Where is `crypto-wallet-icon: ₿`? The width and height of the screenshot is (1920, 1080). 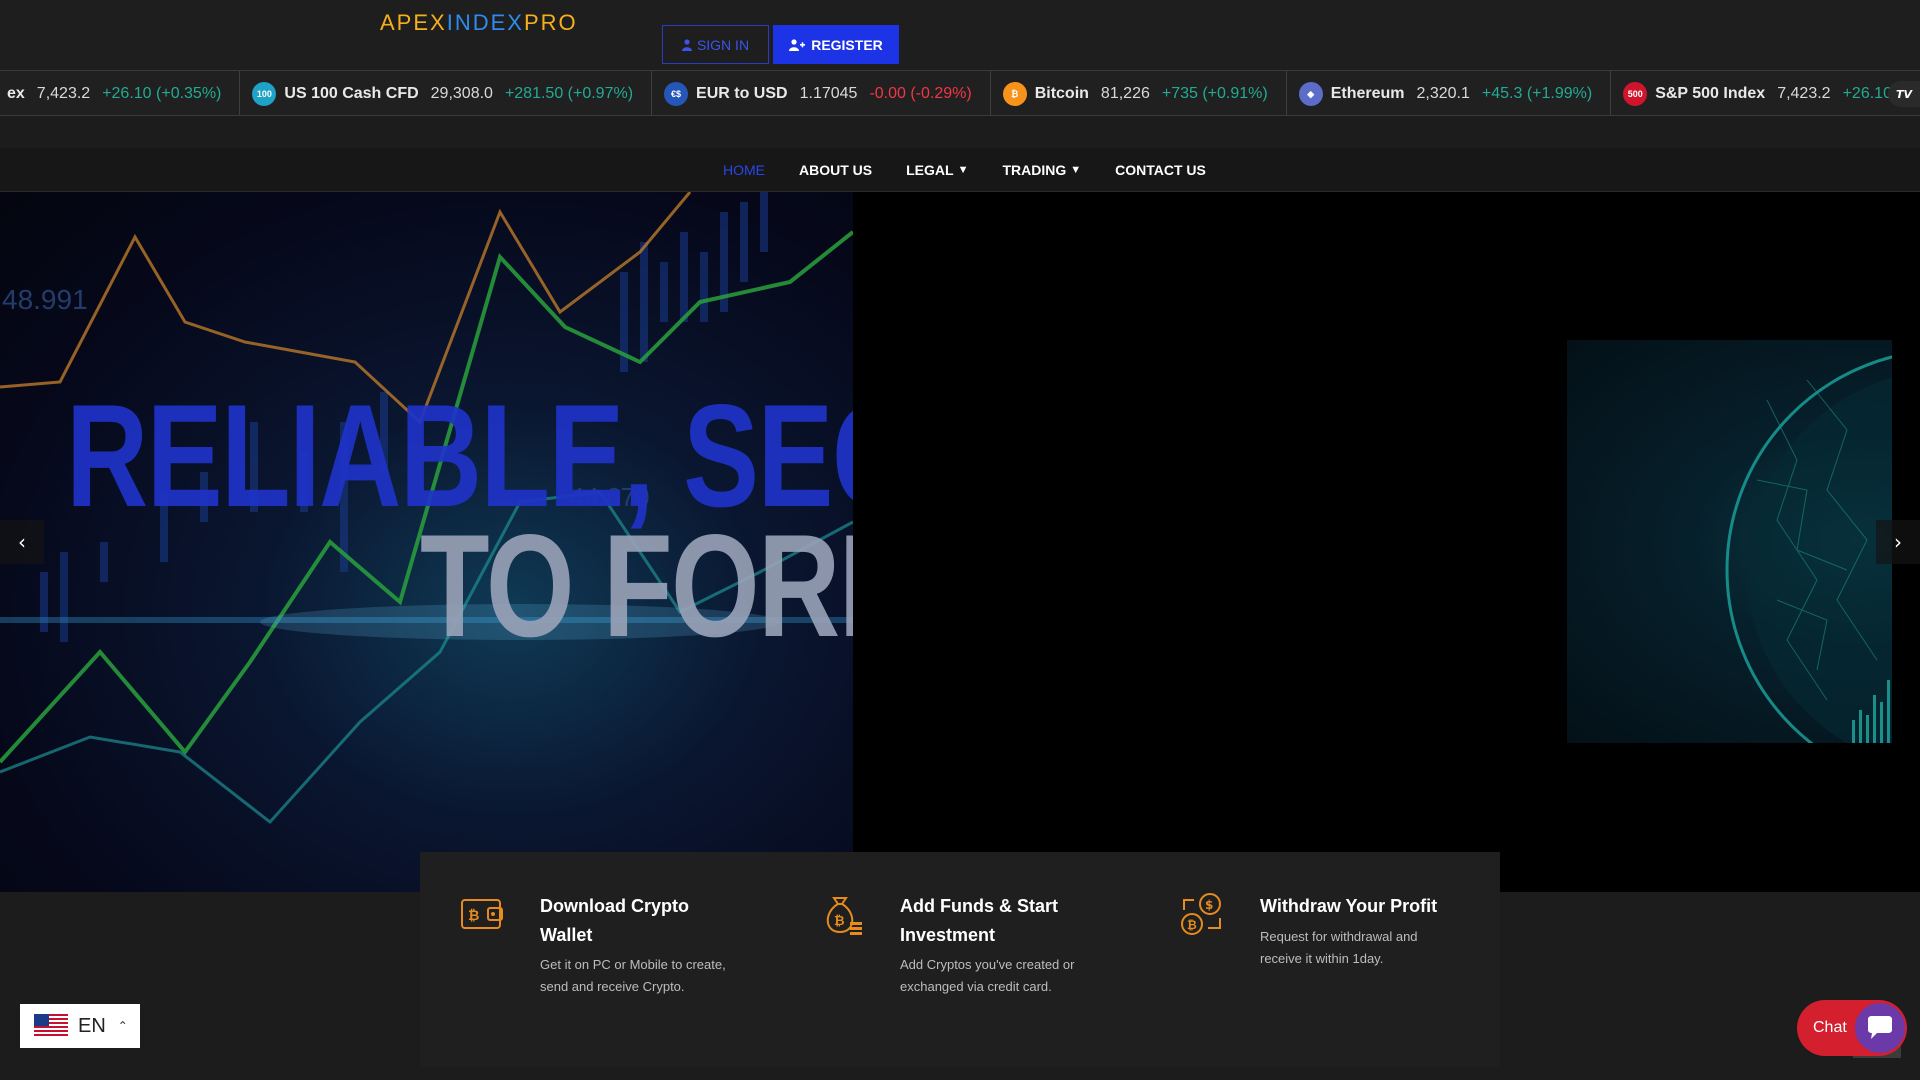 crypto-wallet-icon: ₿ is located at coordinates (482, 914).